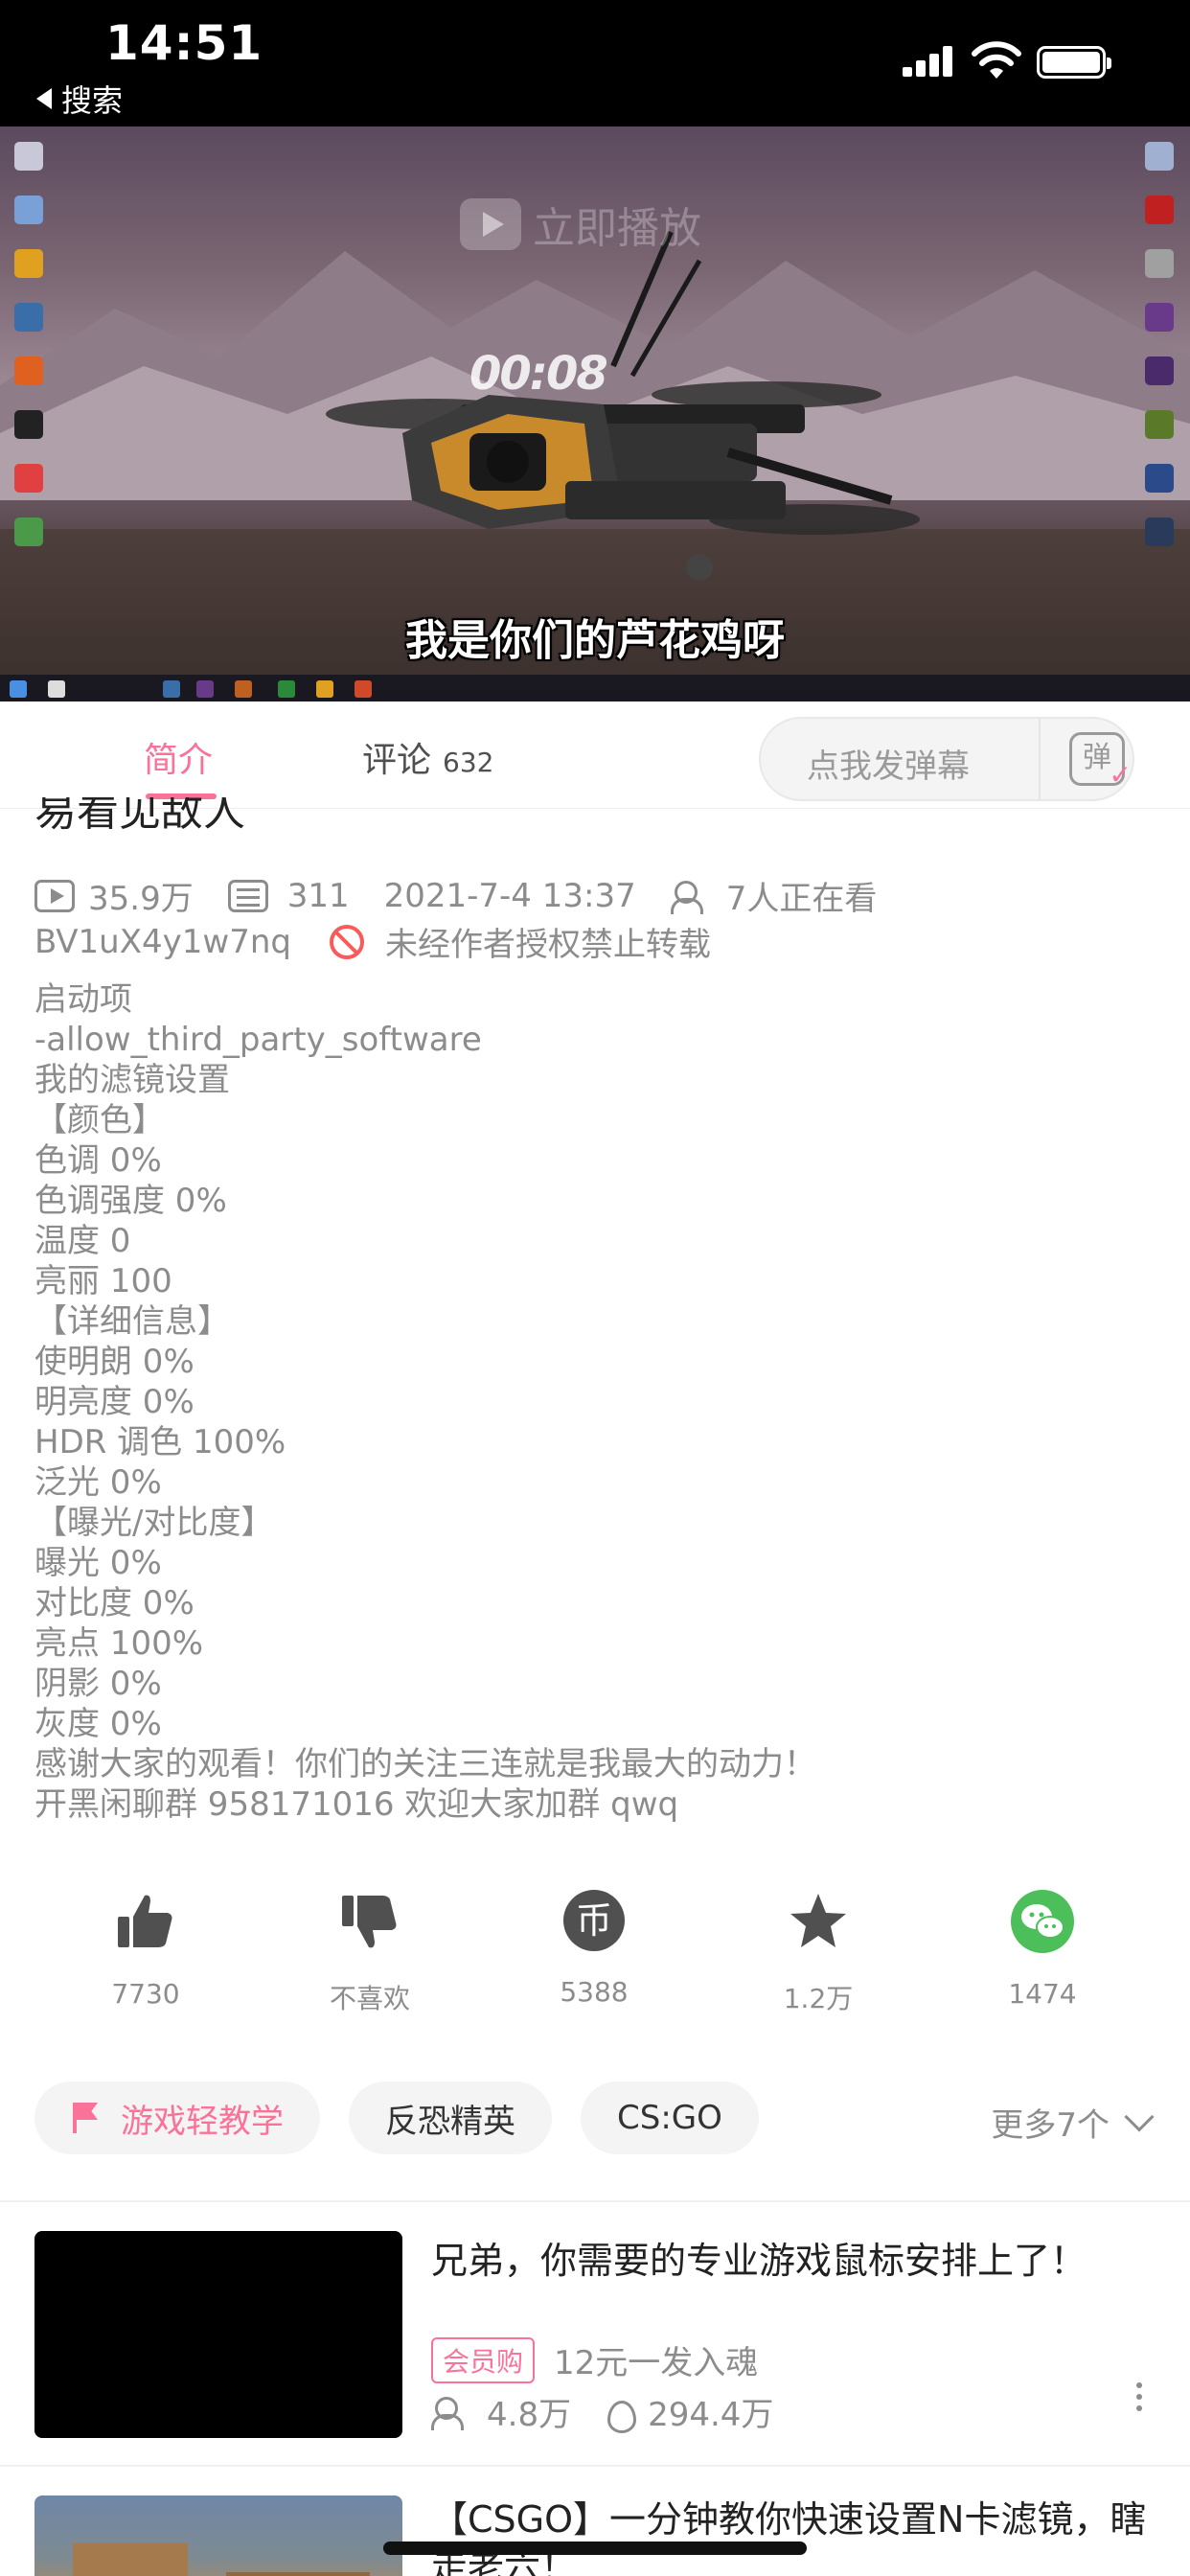 This screenshot has height=2576, width=1190. I want to click on signal-icon, so click(928, 62).